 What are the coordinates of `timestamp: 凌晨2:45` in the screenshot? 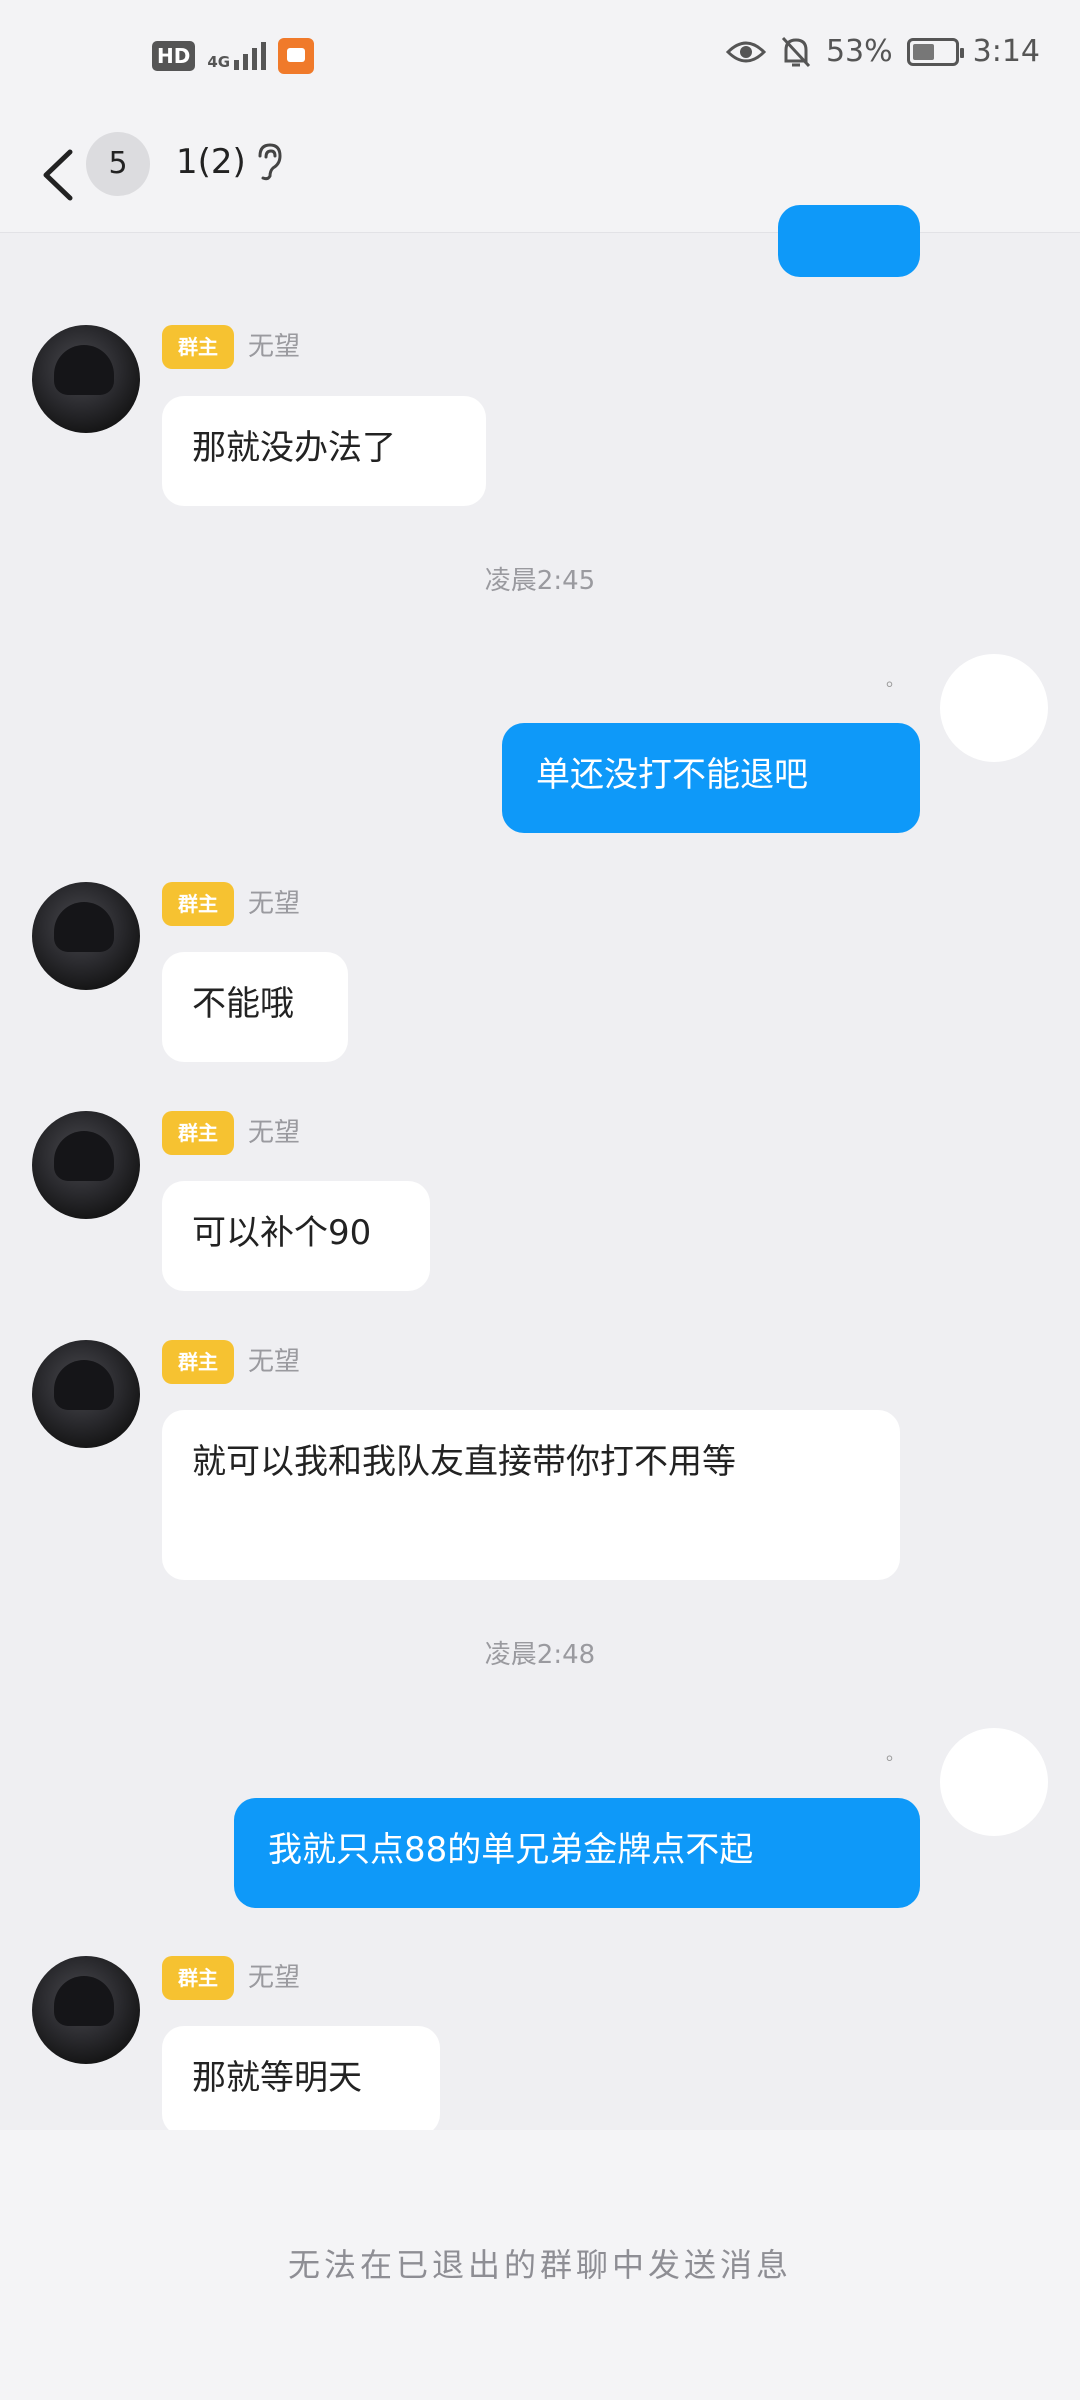 It's located at (540, 581).